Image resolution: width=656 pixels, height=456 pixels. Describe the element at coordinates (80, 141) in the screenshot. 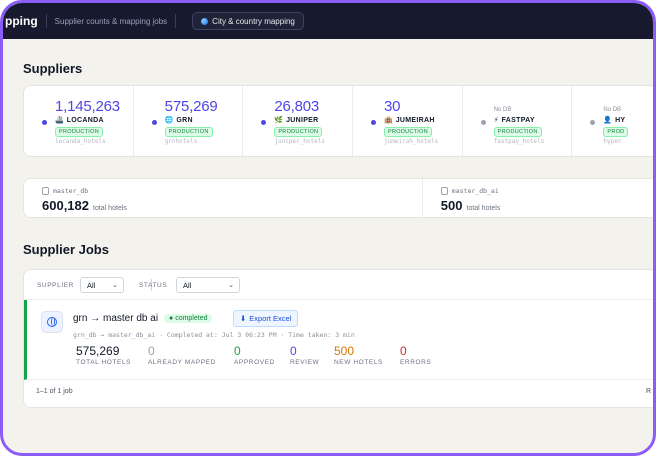

I see `supplier-table: locanda_hotels` at that location.